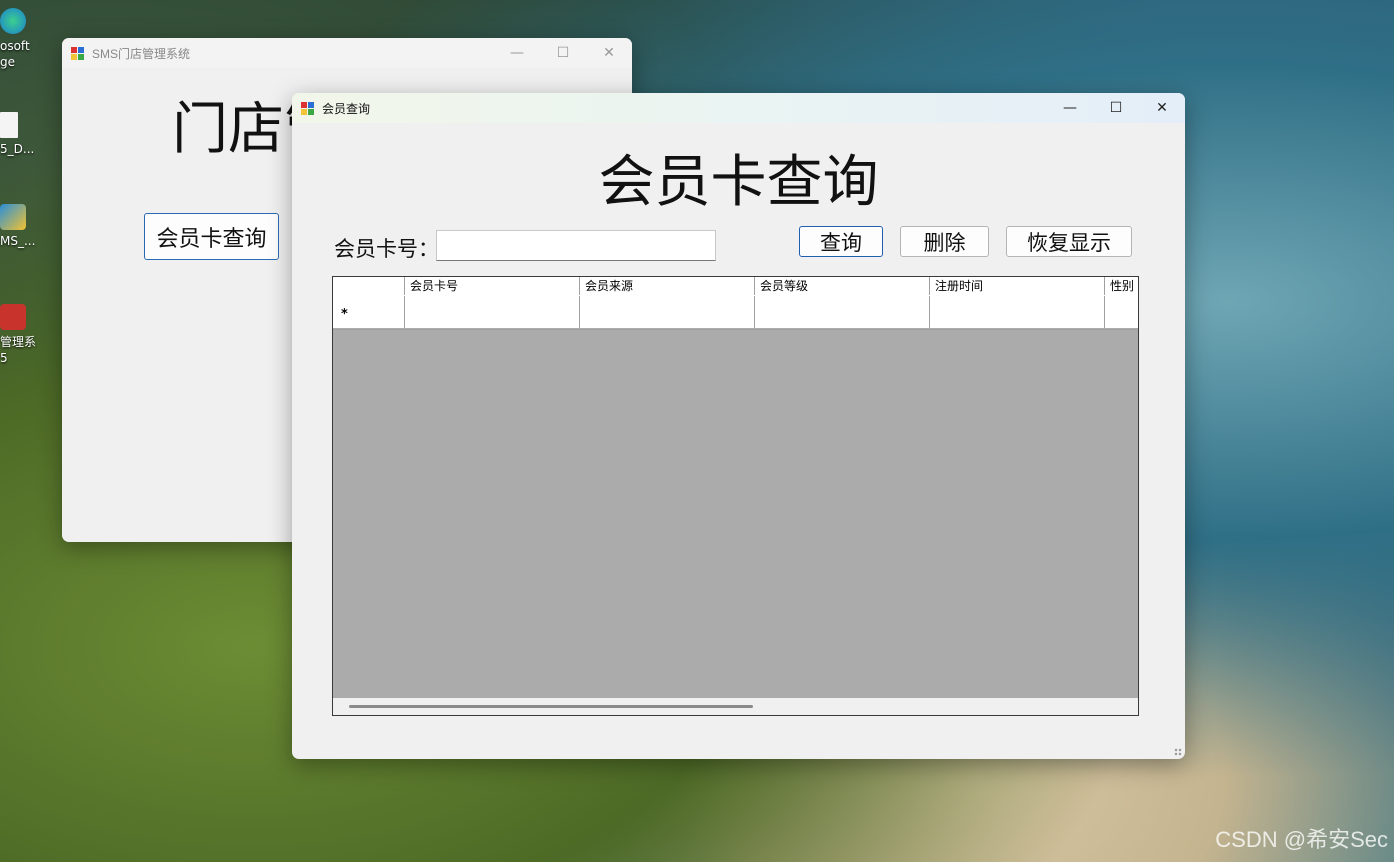  I want to click on window-title: SMS门店管理系统, so click(141, 53).